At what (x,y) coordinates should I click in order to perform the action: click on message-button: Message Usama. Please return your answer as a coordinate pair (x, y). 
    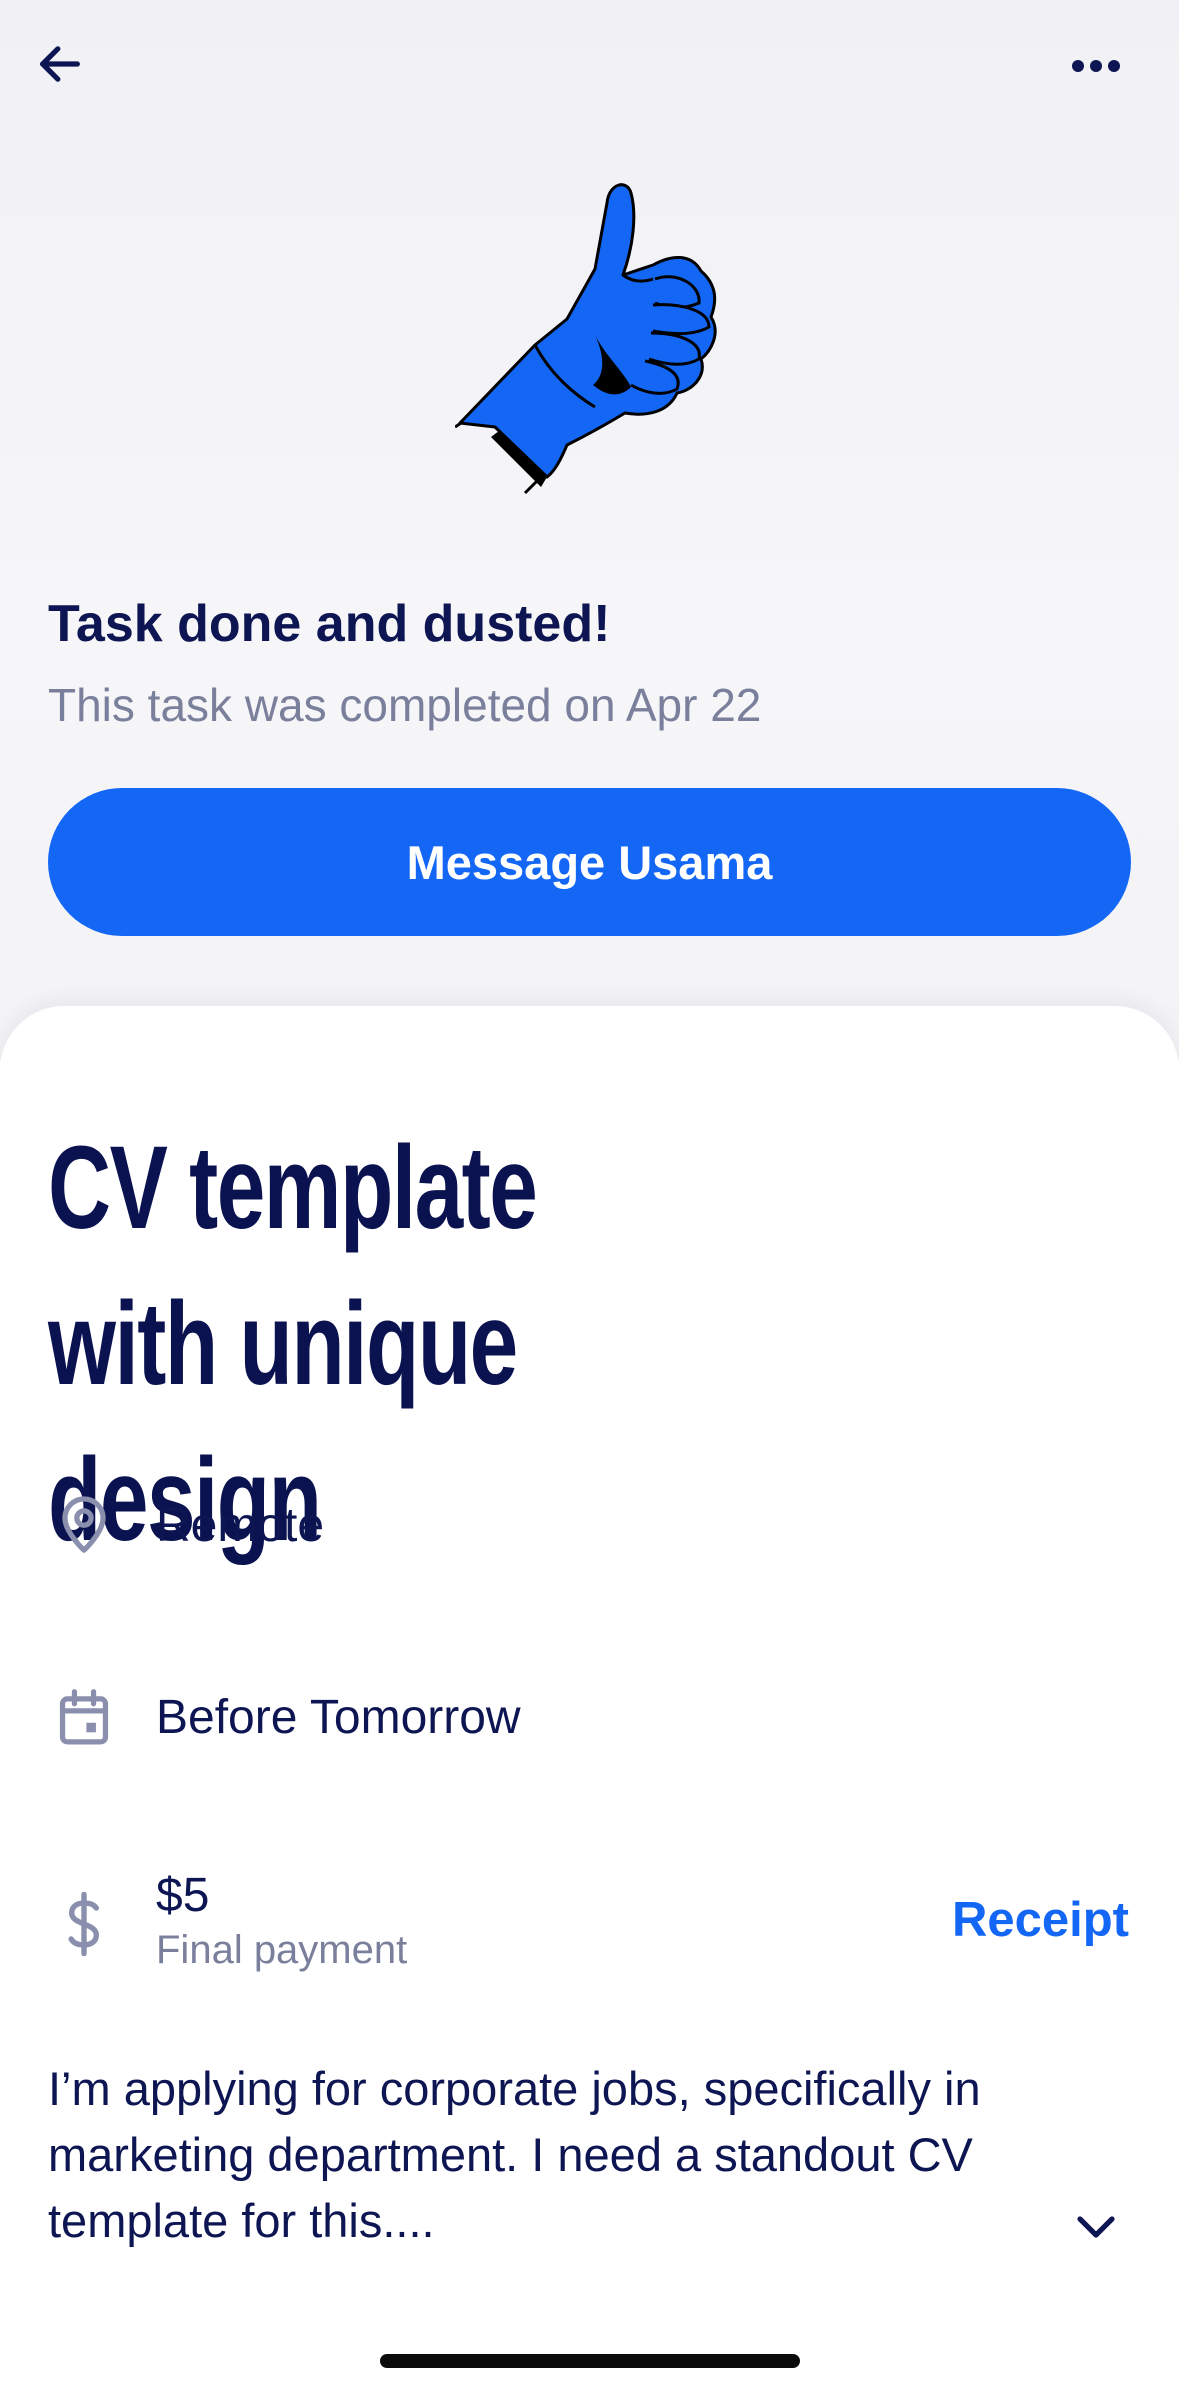
    Looking at the image, I should click on (589, 862).